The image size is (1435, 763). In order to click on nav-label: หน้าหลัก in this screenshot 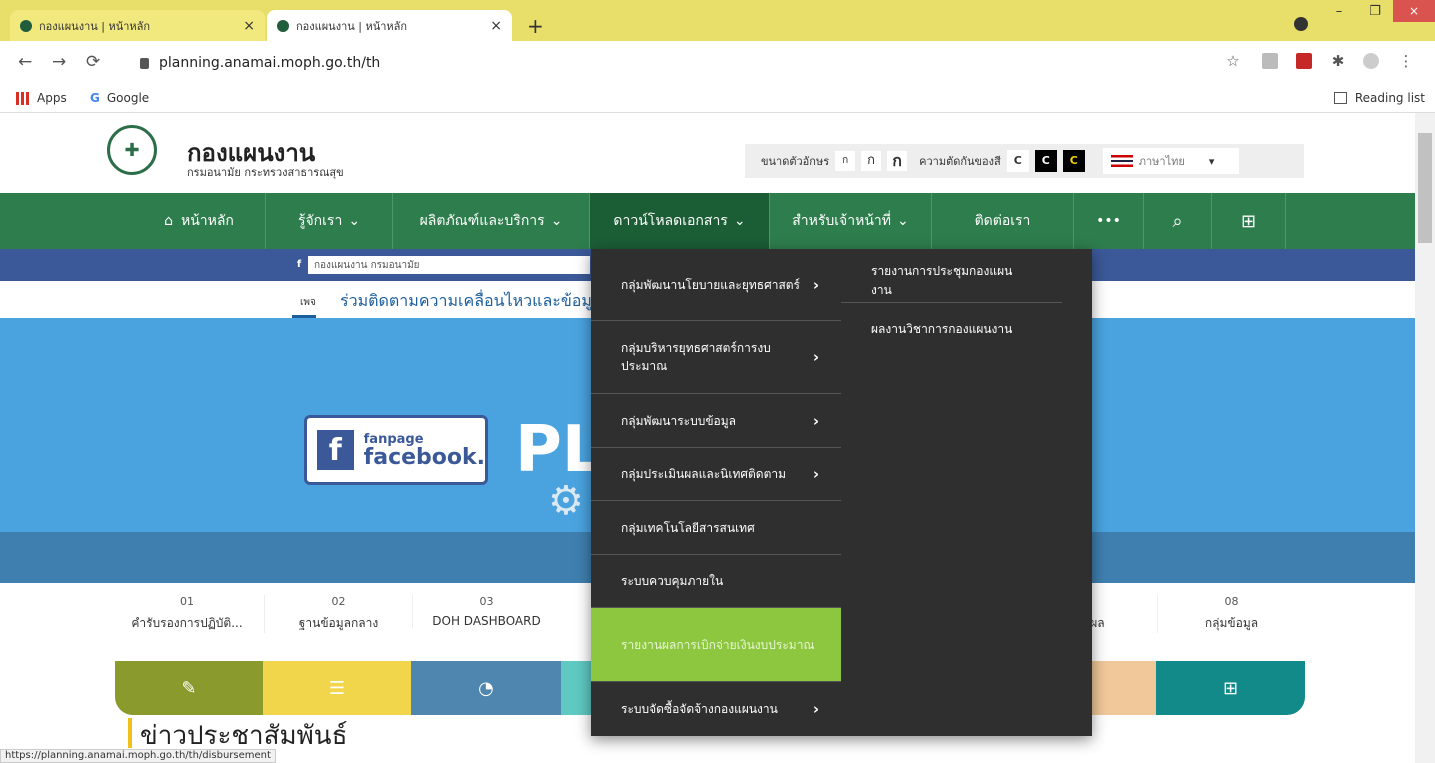, I will do `click(207, 221)`.